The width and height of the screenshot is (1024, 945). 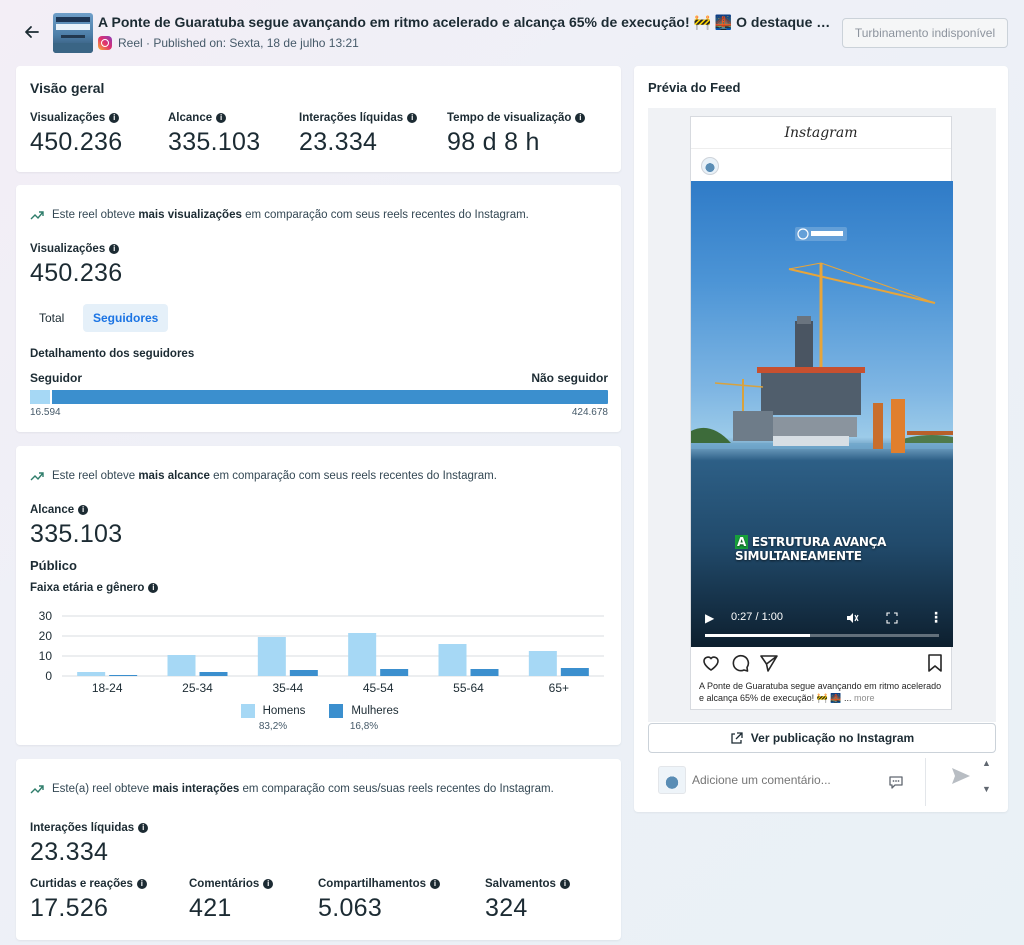 I want to click on legend-swatch, so click(x=247, y=711).